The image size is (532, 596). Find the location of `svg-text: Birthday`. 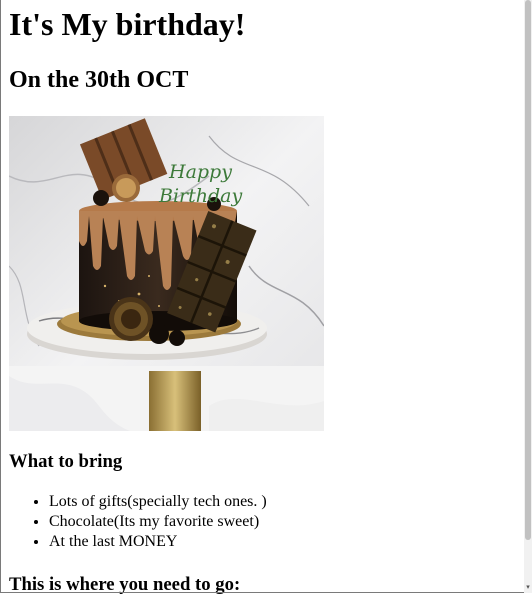

svg-text: Birthday is located at coordinates (200, 196).